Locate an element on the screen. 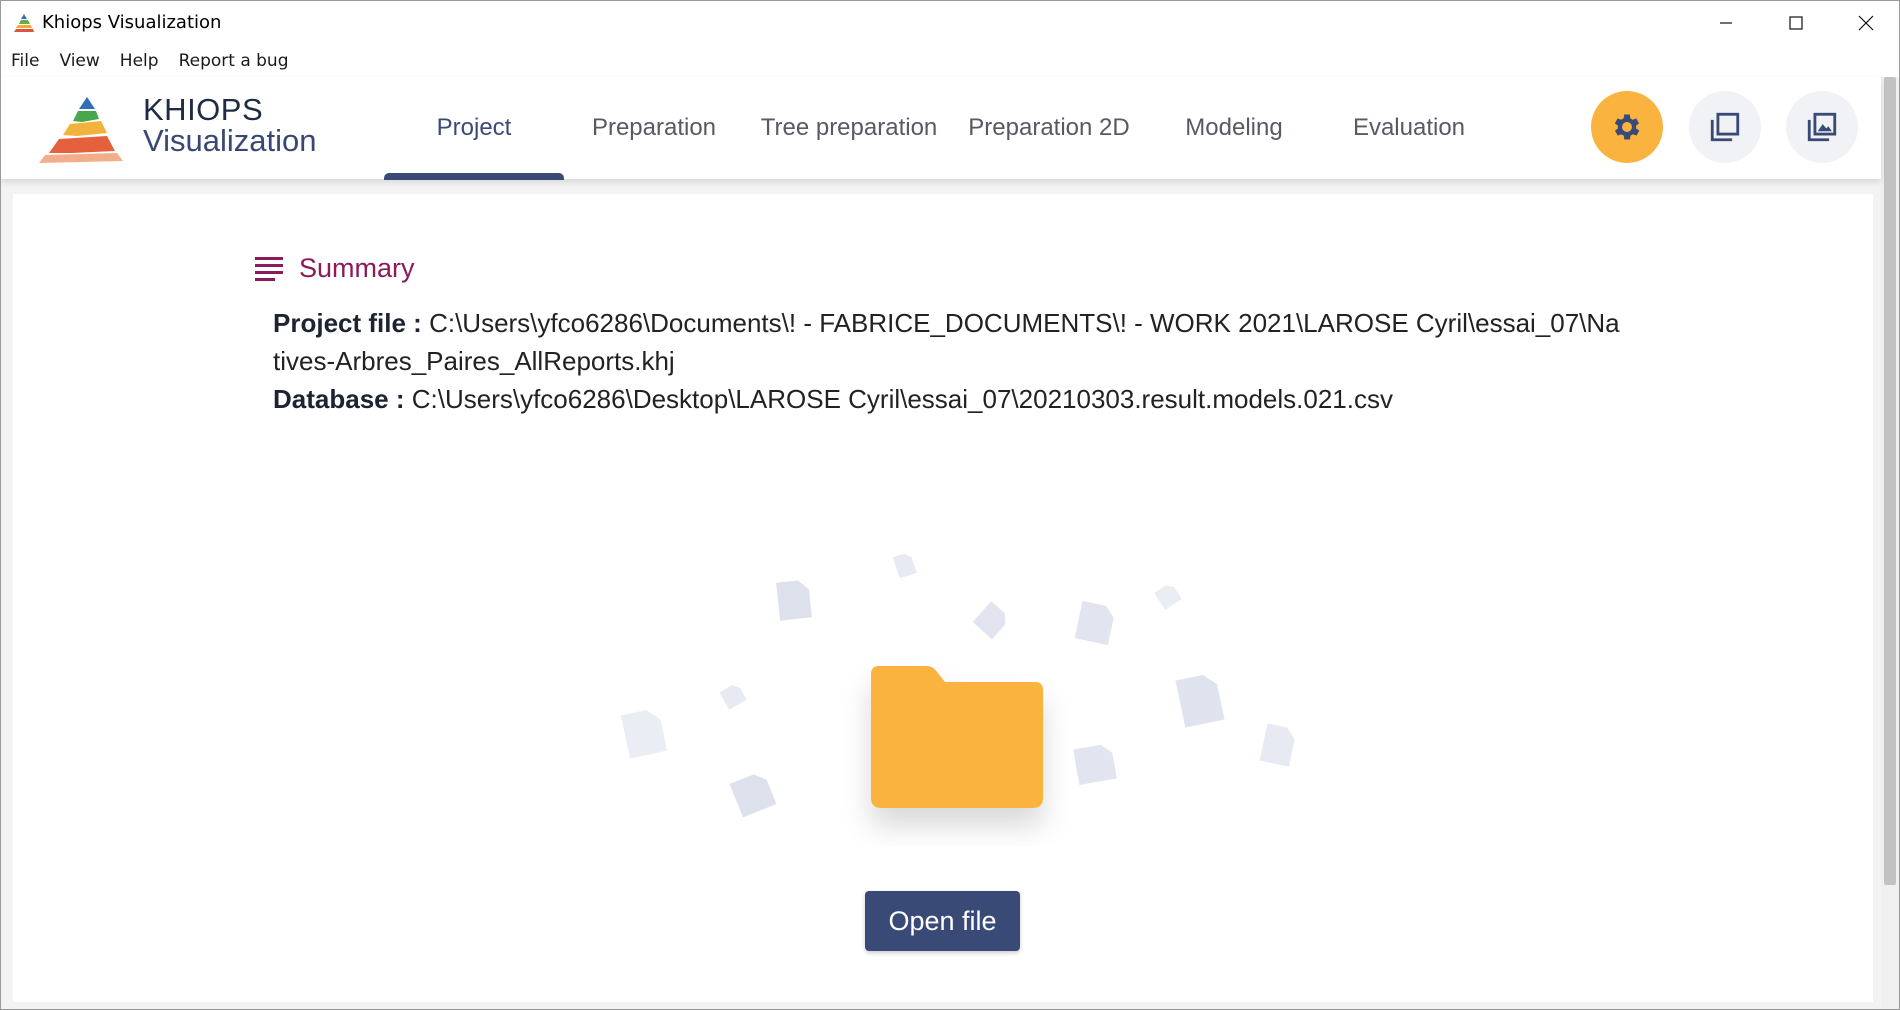 This screenshot has width=1900, height=1010. copy-icon is located at coordinates (1725, 127).